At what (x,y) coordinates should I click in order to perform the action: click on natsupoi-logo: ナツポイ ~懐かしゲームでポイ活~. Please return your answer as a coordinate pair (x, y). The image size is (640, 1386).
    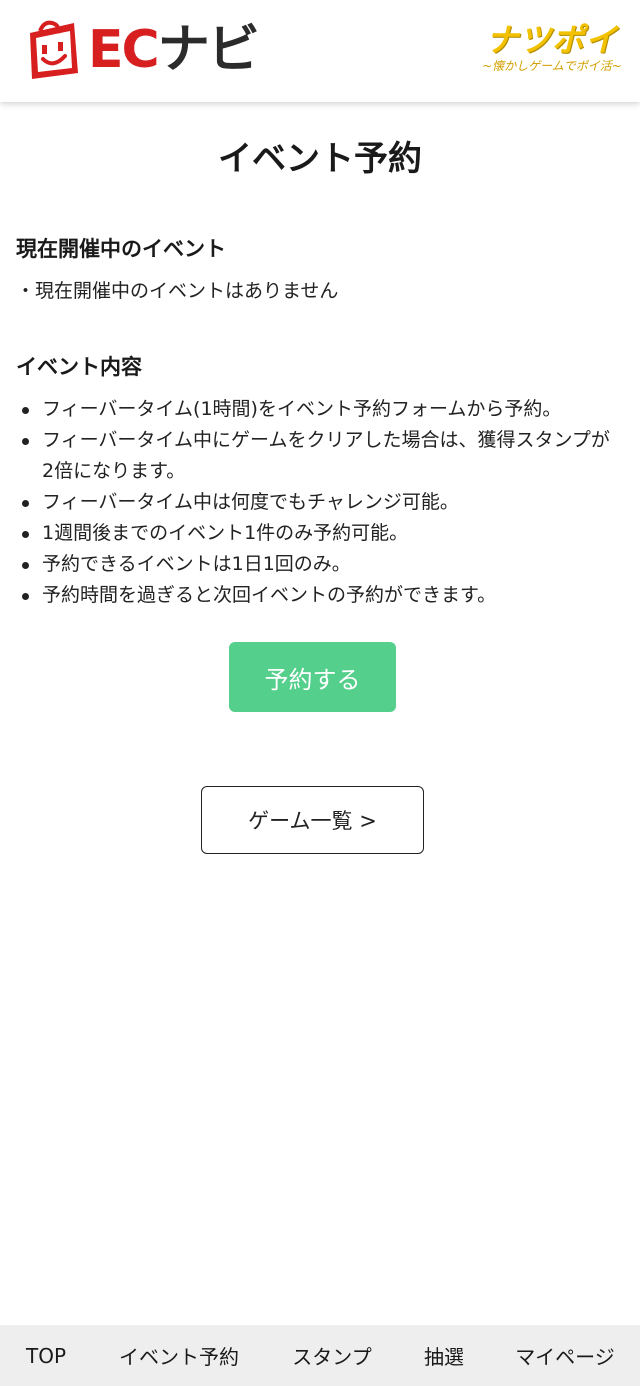
    Looking at the image, I should click on (552, 48).